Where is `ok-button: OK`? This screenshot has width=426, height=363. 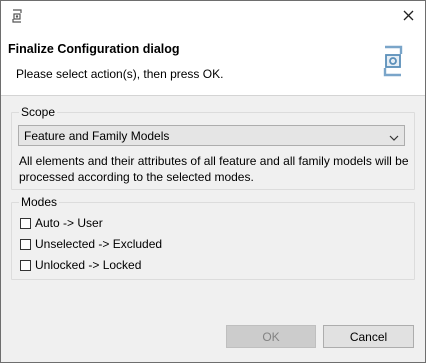 ok-button: OK is located at coordinates (271, 336).